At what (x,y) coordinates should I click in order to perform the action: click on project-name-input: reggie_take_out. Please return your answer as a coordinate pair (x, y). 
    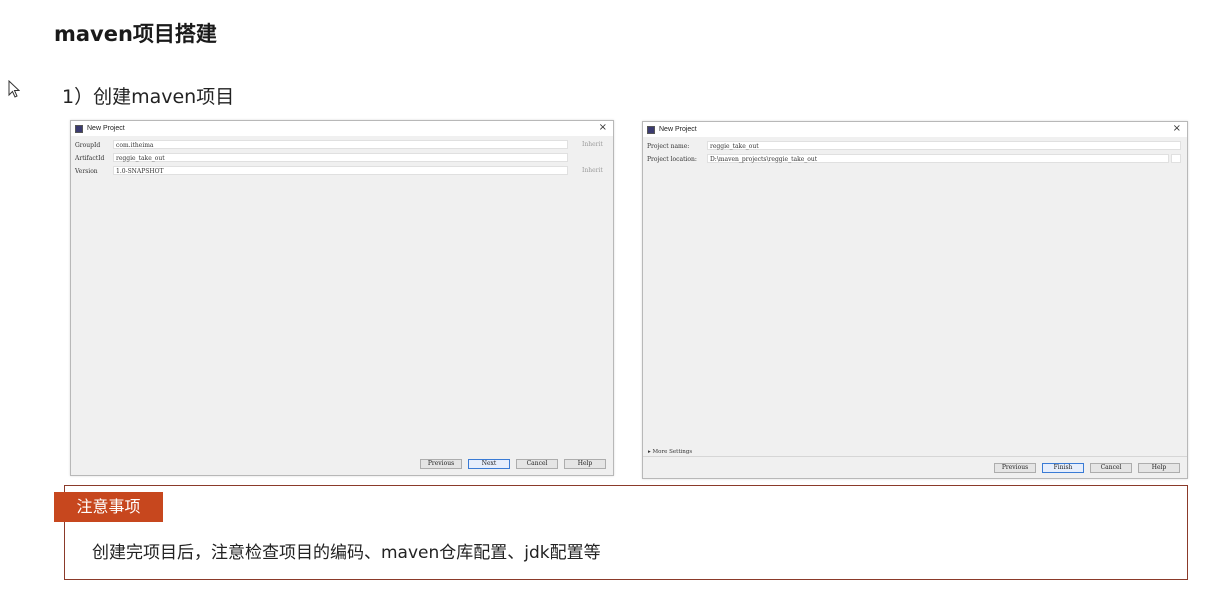
    Looking at the image, I should click on (944, 145).